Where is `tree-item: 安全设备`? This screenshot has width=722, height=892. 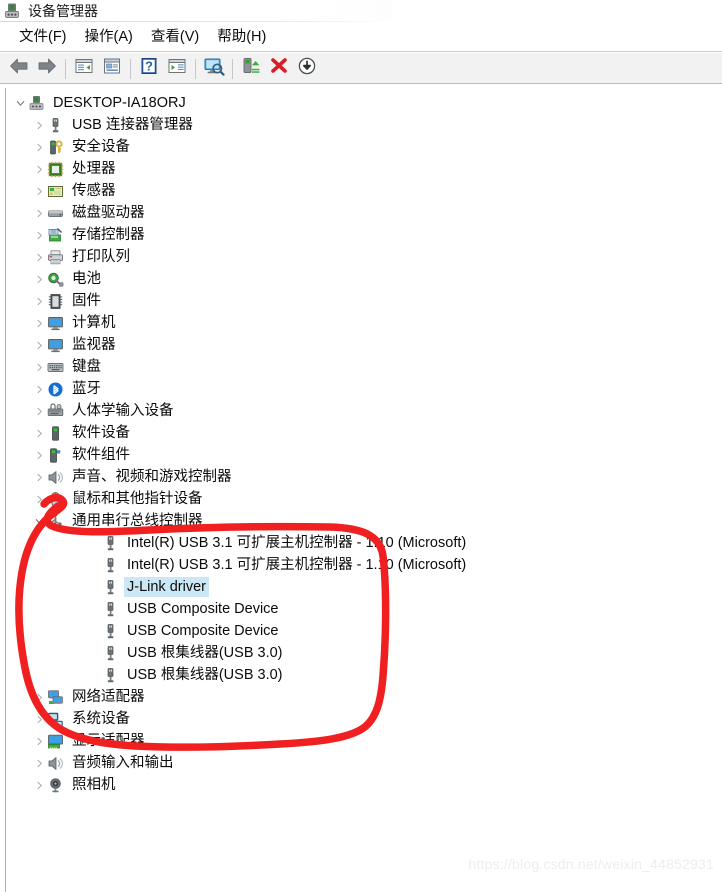
tree-item: 安全设备 is located at coordinates (364, 147).